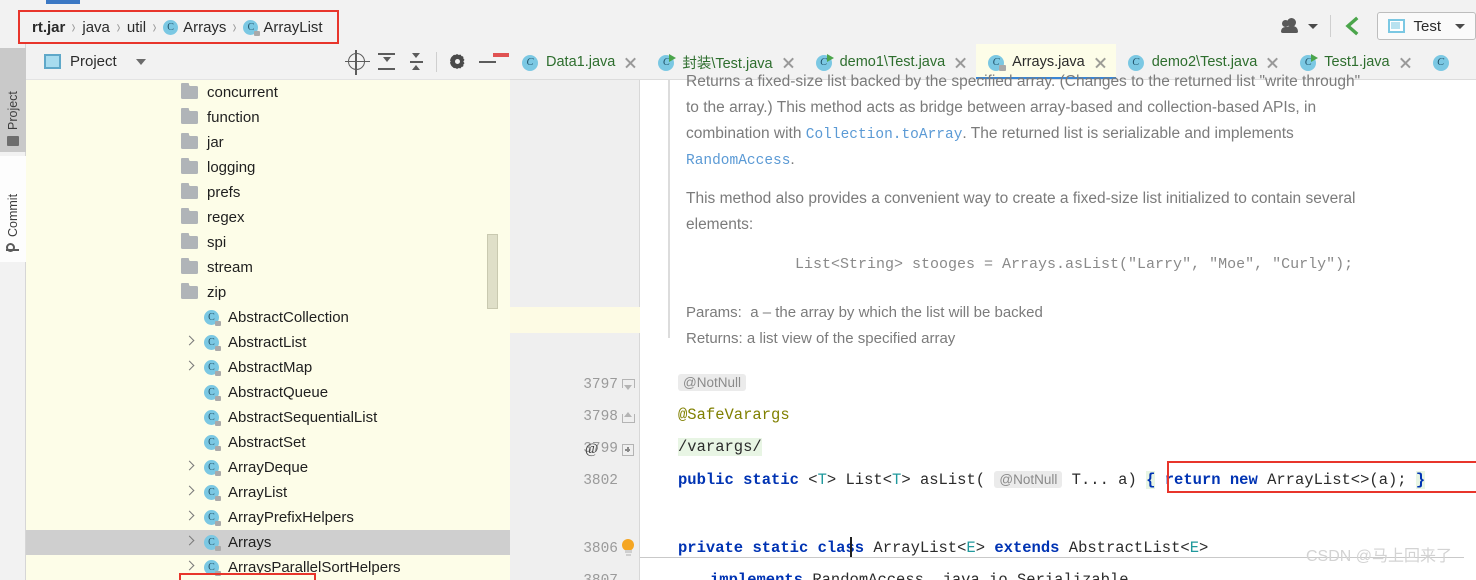 This screenshot has height=580, width=1476. I want to click on tree-item-regex: regex, so click(268, 217).